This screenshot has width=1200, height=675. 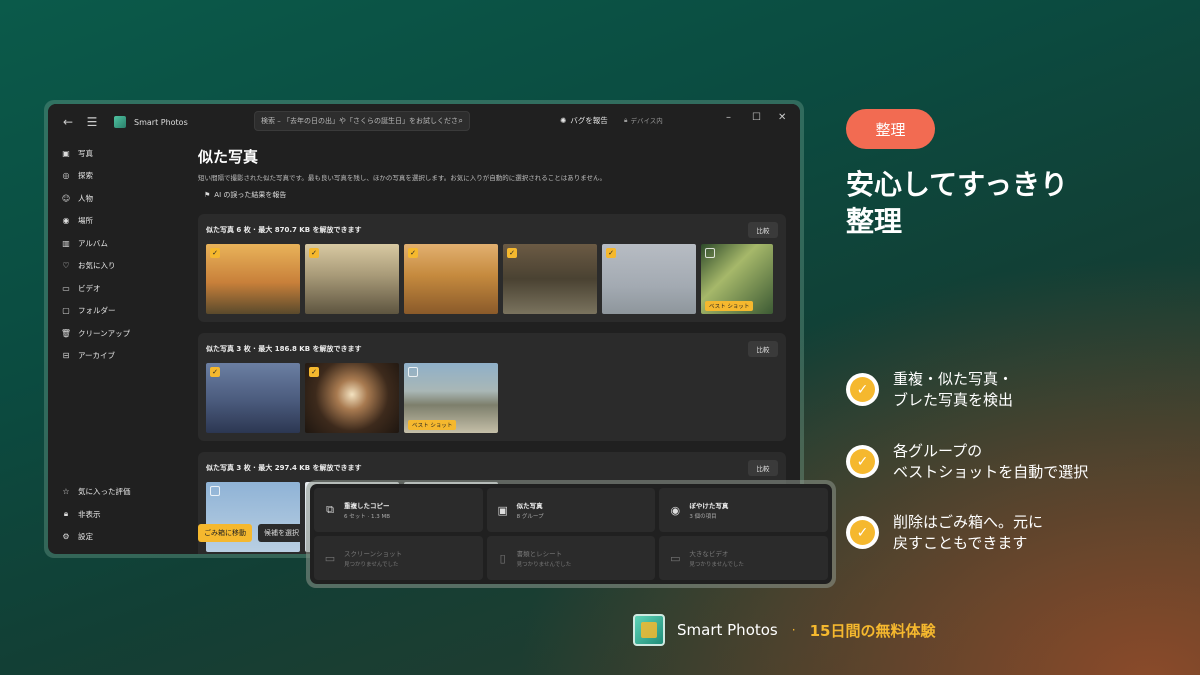 I want to click on minimize-button: –, so click(x=728, y=117).